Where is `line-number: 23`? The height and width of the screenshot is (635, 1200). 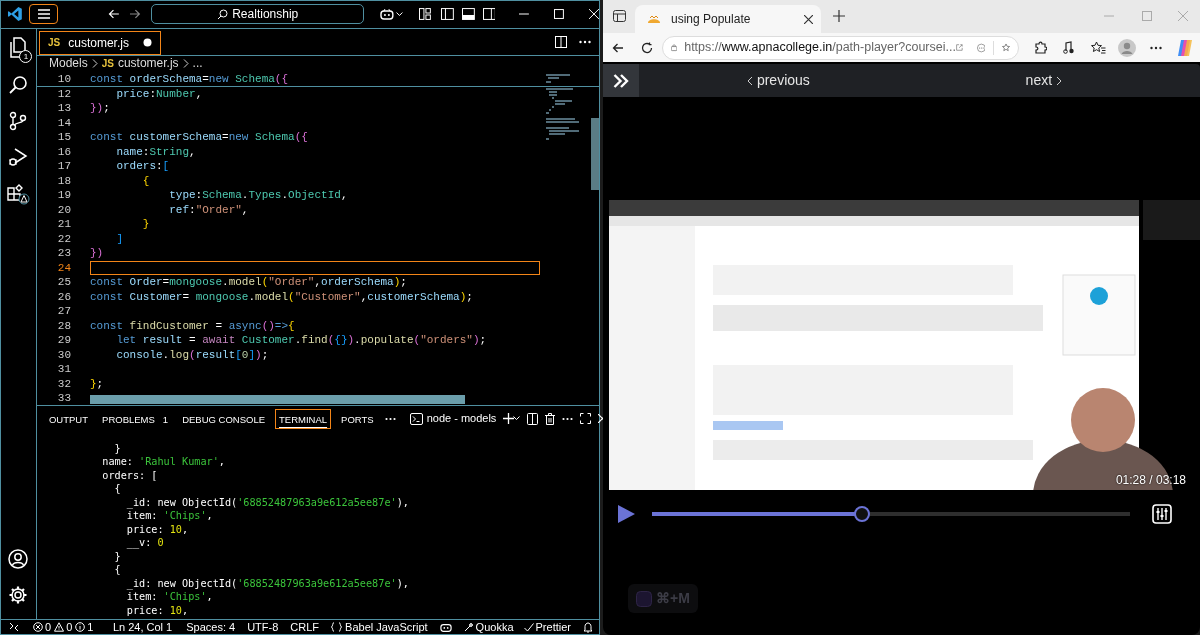
line-number: 23 is located at coordinates (63, 253).